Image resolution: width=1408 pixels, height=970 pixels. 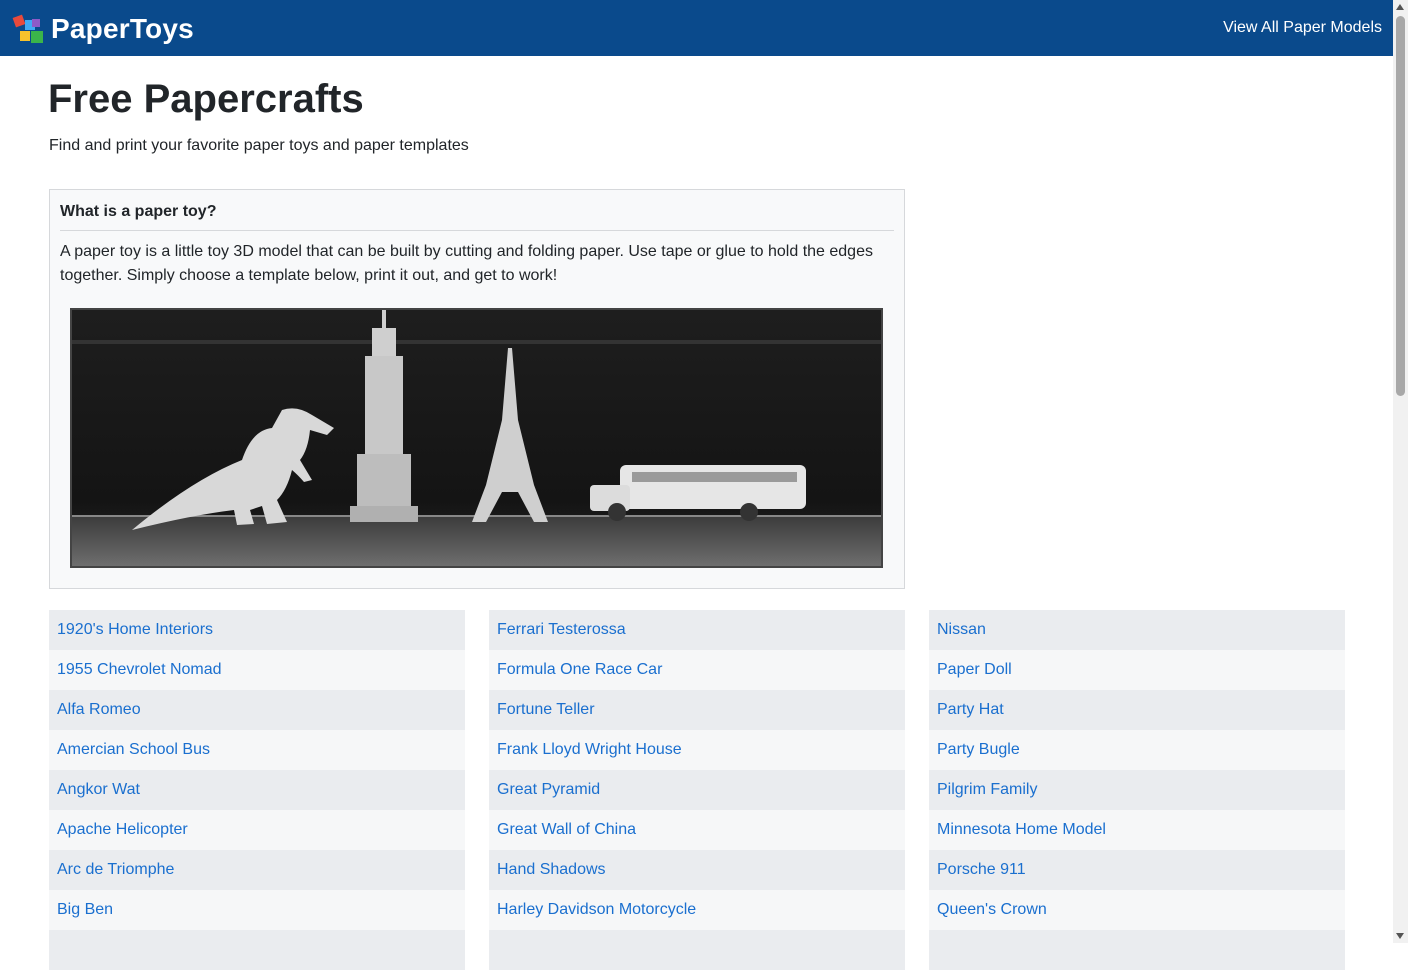 I want to click on scroll-down-arrow-icon, so click(x=1400, y=936).